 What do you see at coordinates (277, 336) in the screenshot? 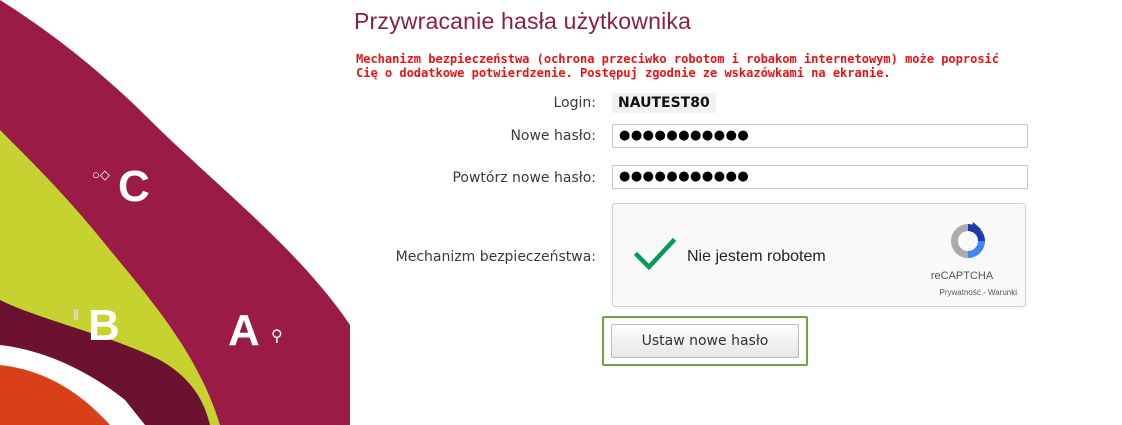
I see `search-icon: ⚲` at bounding box center [277, 336].